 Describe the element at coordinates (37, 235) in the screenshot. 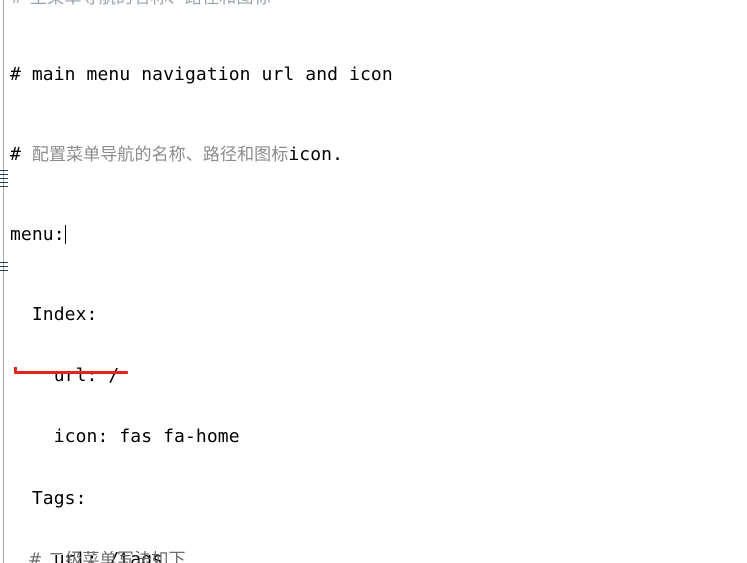

I see `menu-key-text: menu:` at that location.